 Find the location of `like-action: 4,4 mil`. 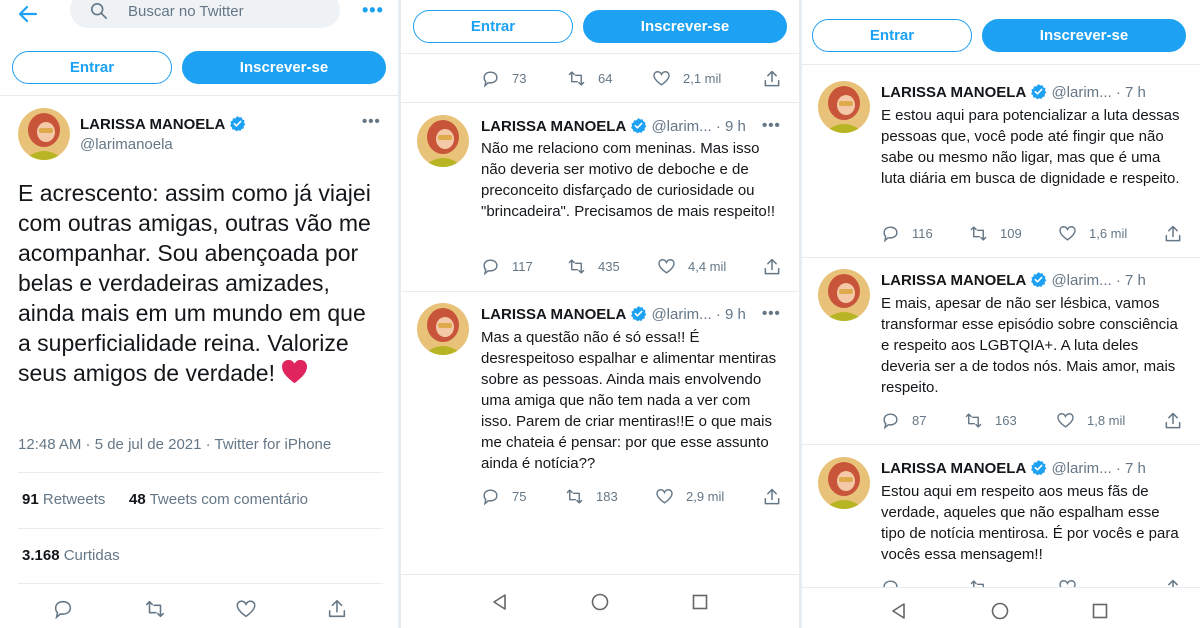

like-action: 4,4 mil is located at coordinates (691, 266).